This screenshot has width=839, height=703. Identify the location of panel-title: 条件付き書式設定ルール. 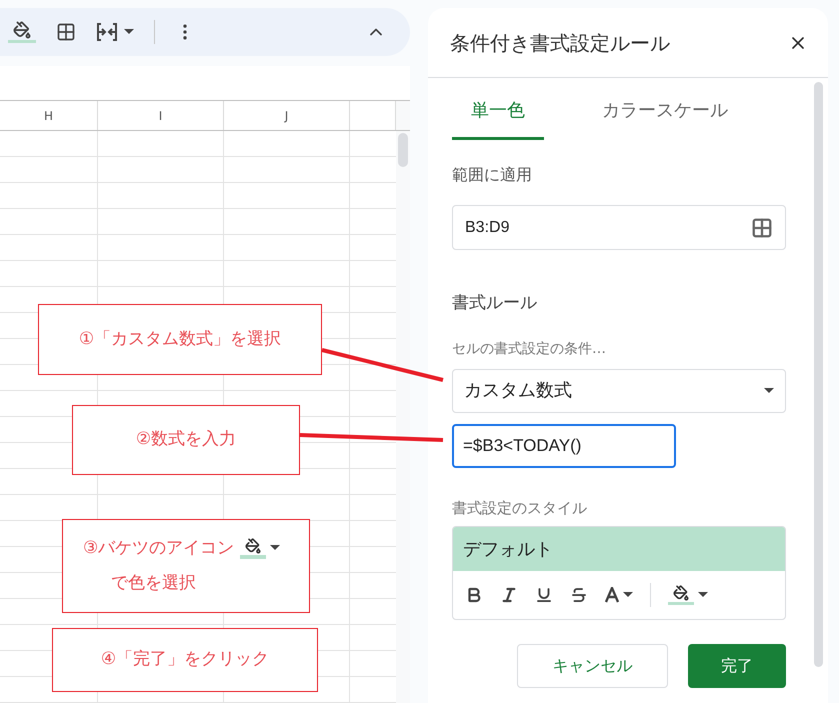
(560, 43).